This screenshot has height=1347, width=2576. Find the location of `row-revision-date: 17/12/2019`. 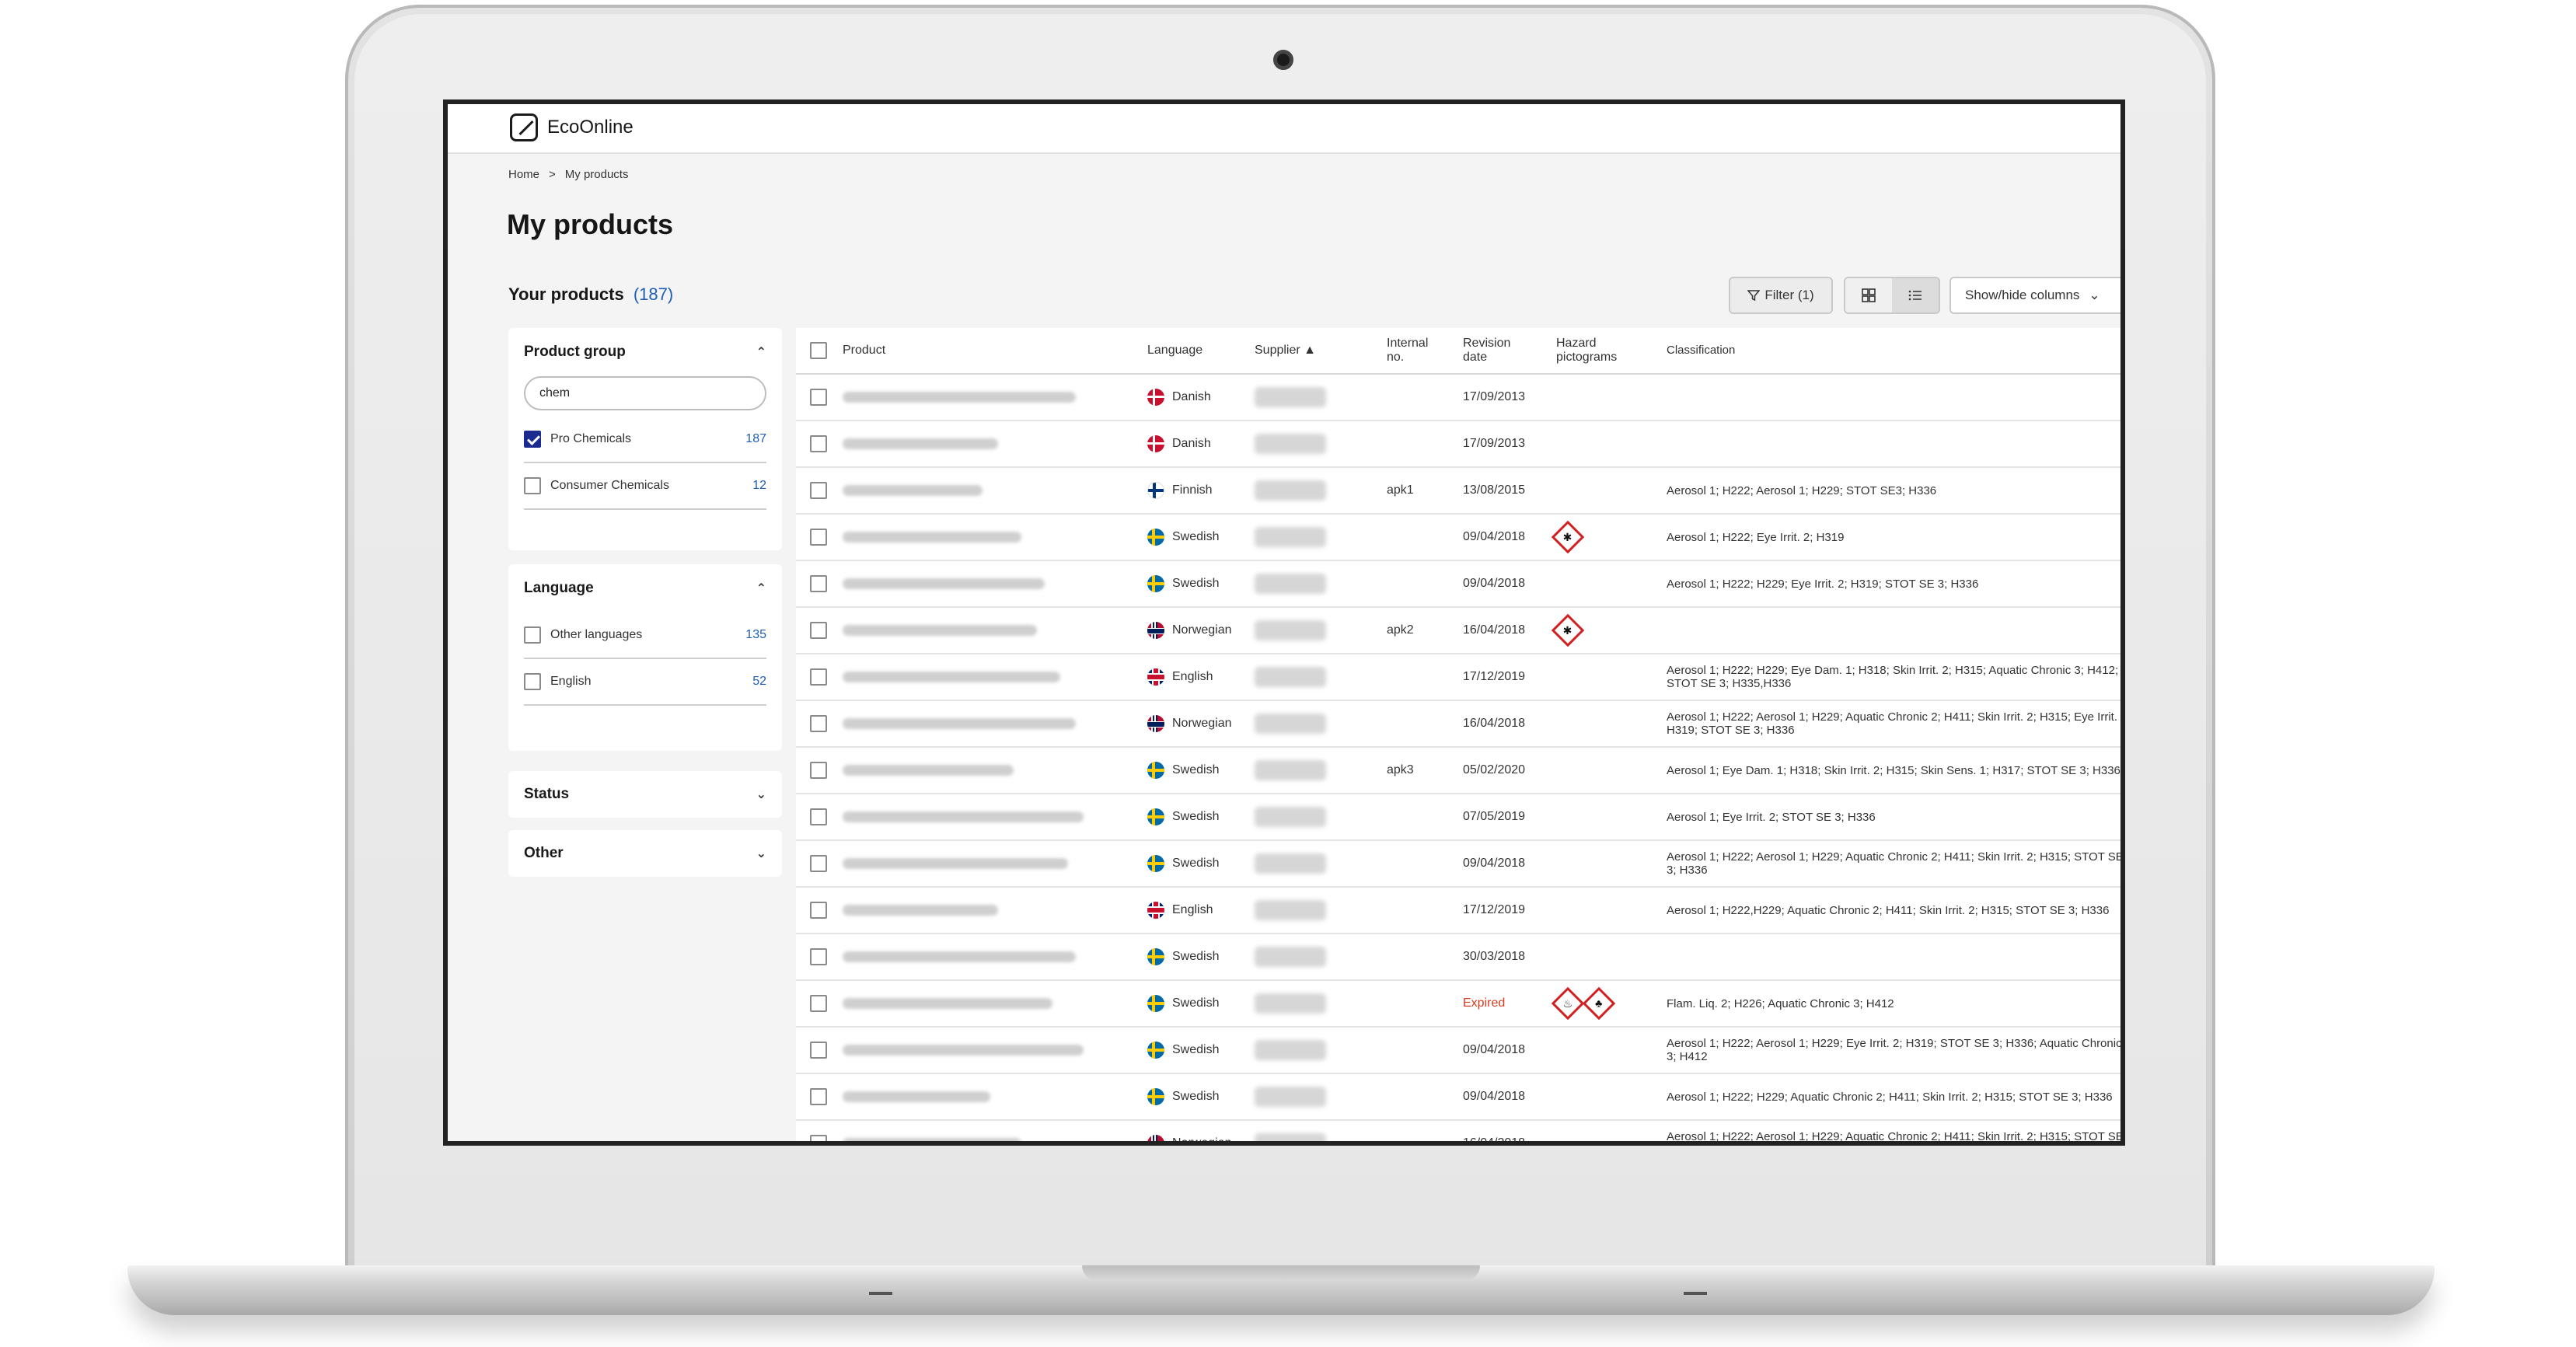

row-revision-date: 17/12/2019 is located at coordinates (1495, 909).